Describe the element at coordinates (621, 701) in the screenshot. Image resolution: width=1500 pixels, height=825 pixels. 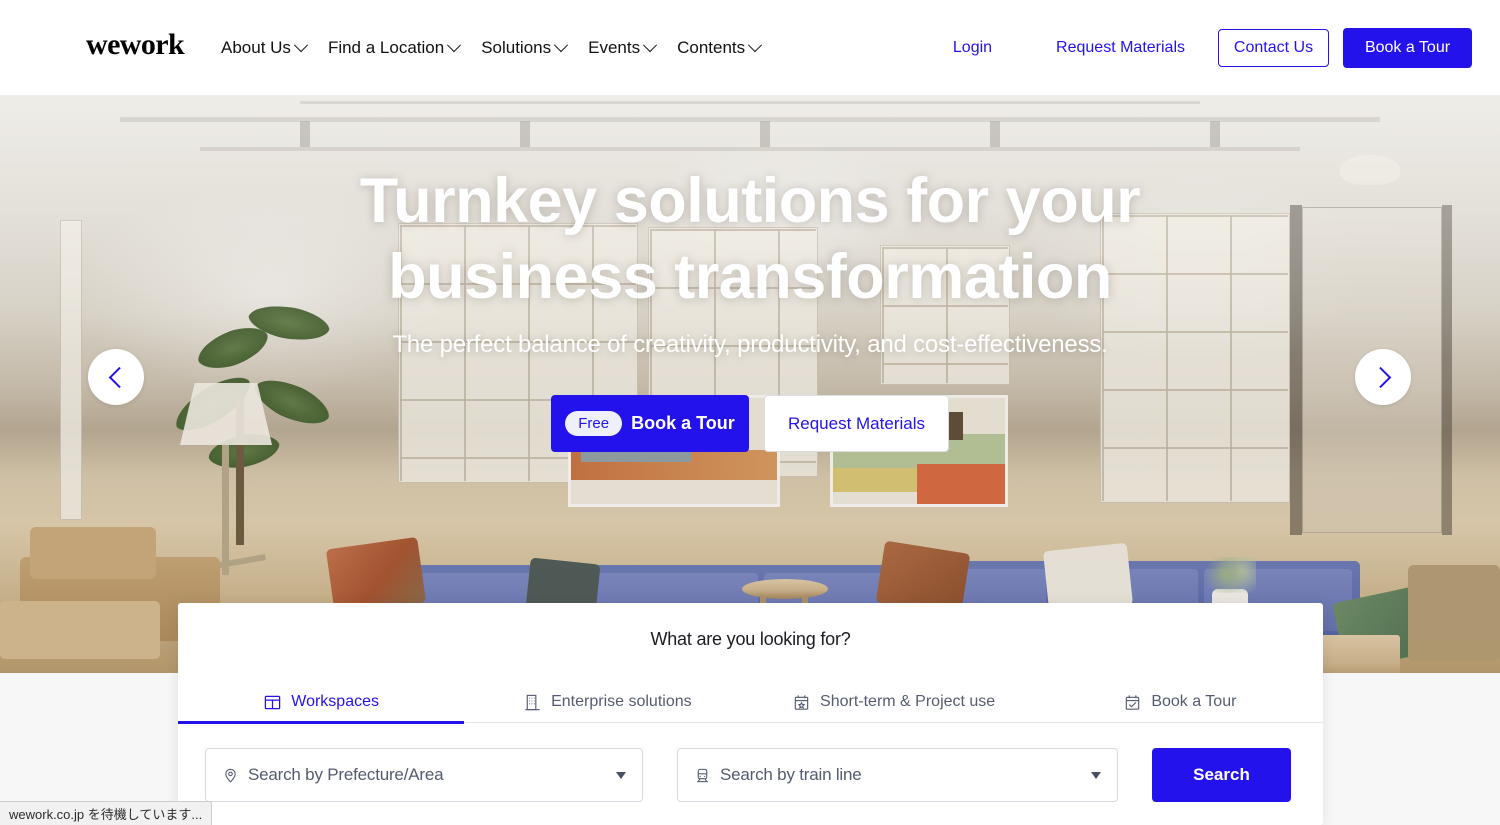
I see `tab-label: Enterprise solutions` at that location.